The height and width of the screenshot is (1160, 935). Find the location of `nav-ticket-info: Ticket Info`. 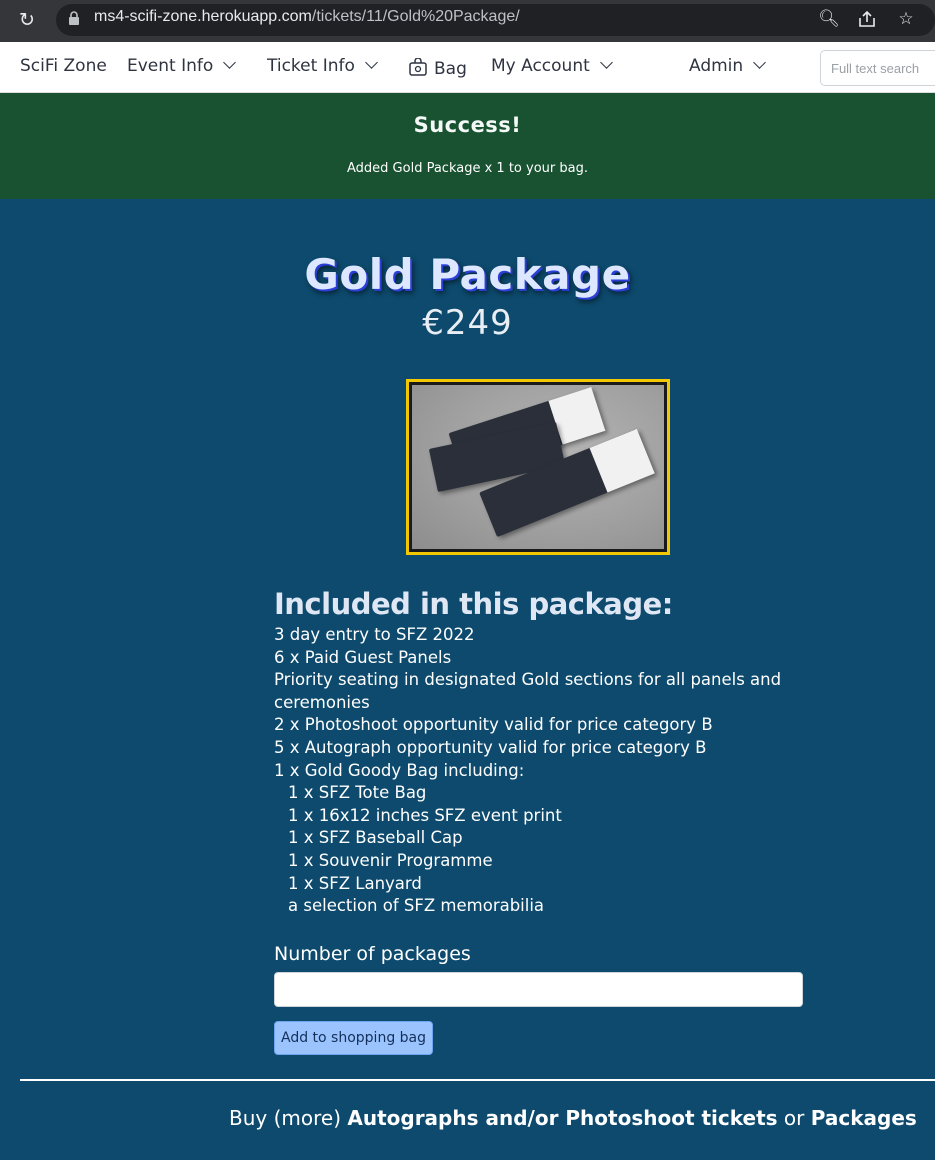

nav-ticket-info: Ticket Info is located at coordinates (322, 66).